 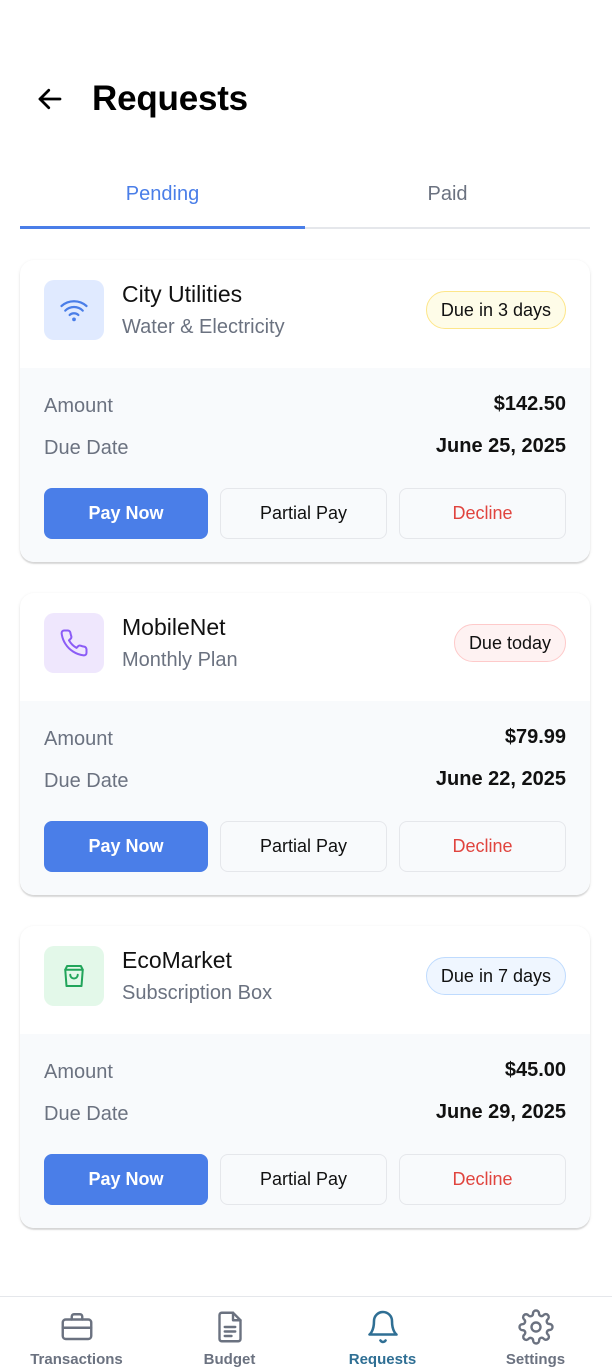 I want to click on due-date-value: June 29, 2025, so click(x=500, y=1112).